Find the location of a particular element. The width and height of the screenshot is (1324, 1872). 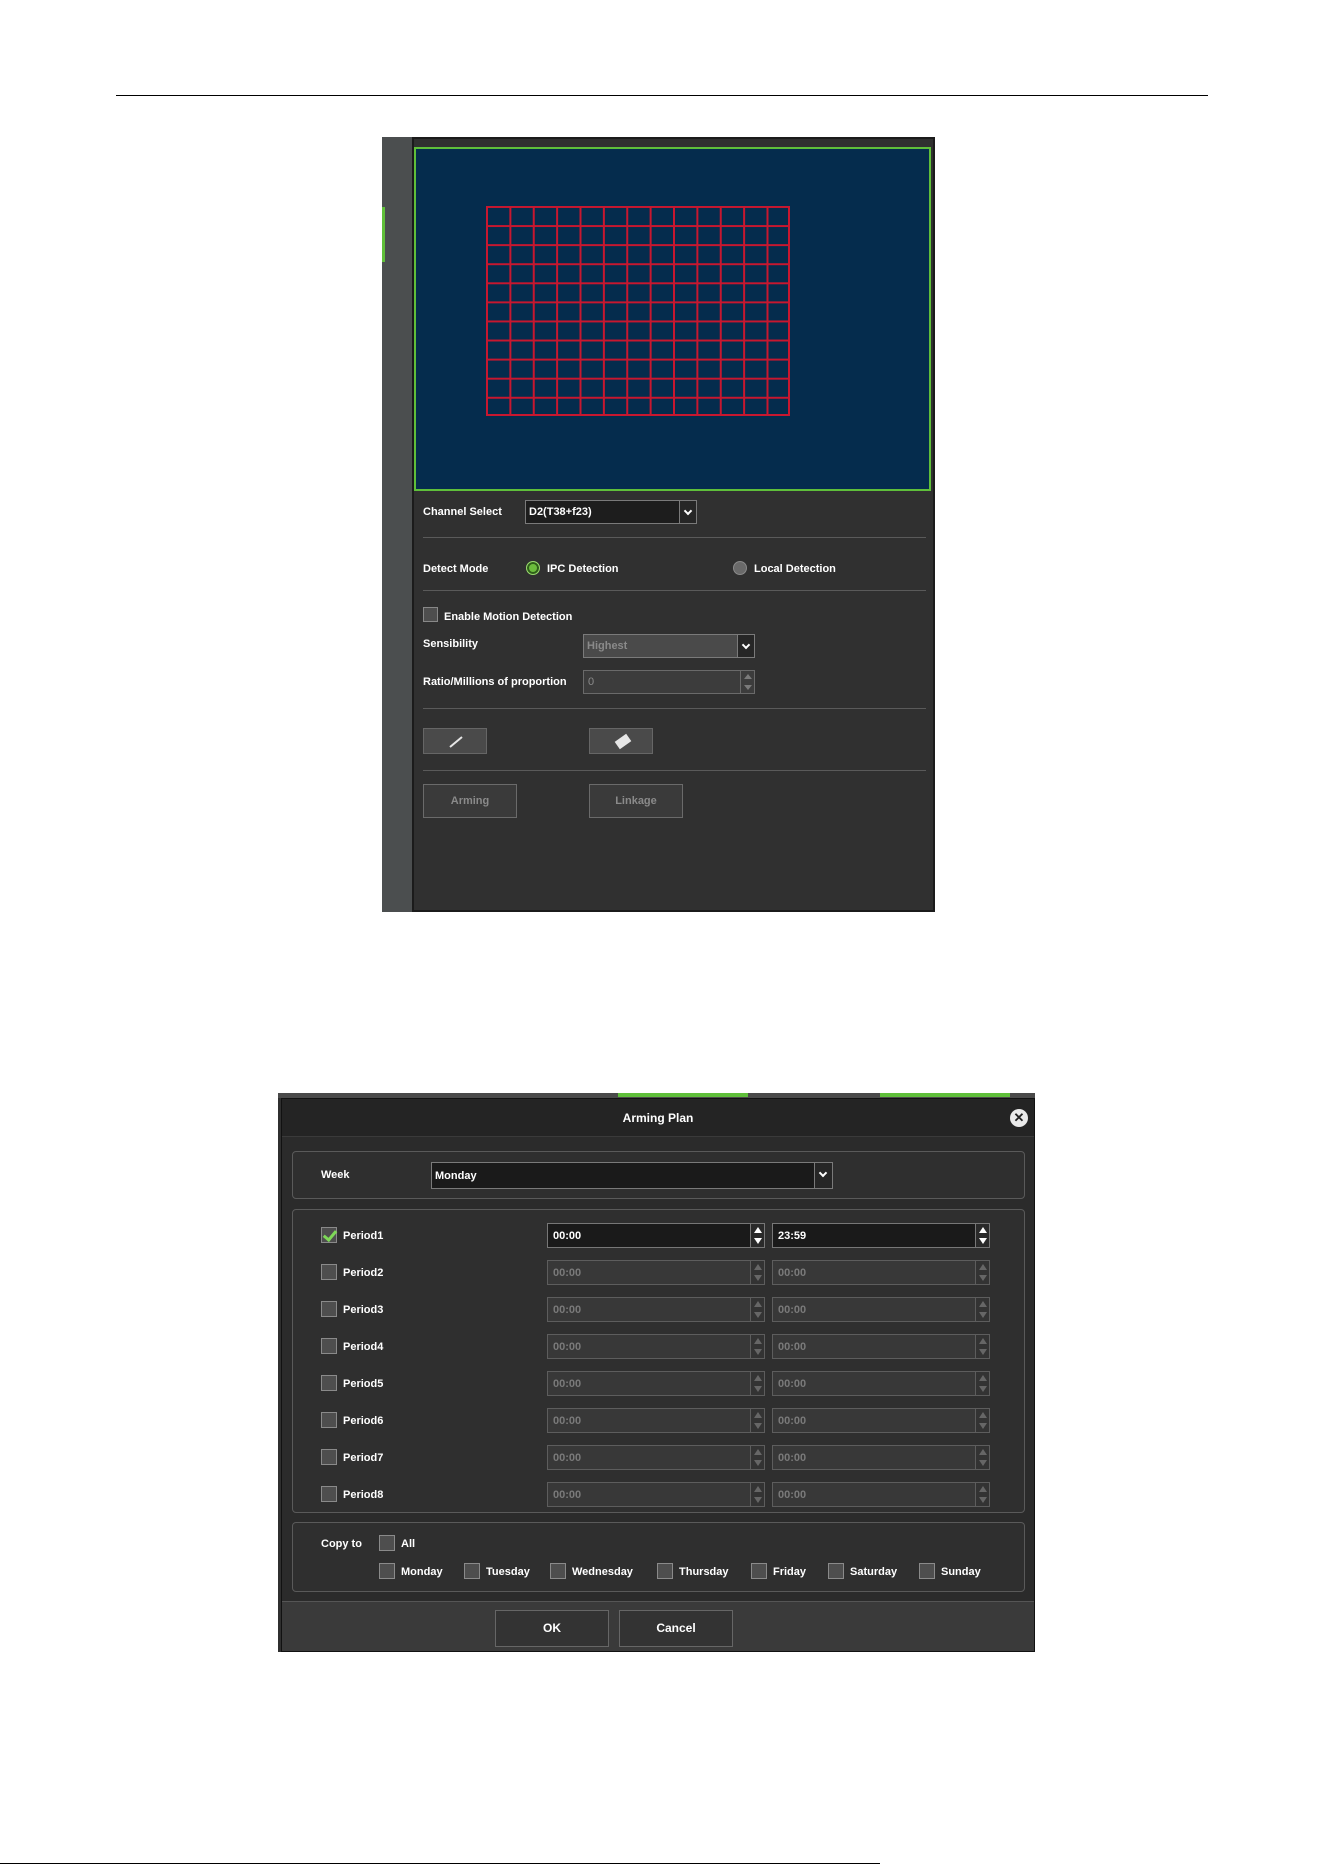

channel-select-value: D2(T38+f23) is located at coordinates (560, 512).